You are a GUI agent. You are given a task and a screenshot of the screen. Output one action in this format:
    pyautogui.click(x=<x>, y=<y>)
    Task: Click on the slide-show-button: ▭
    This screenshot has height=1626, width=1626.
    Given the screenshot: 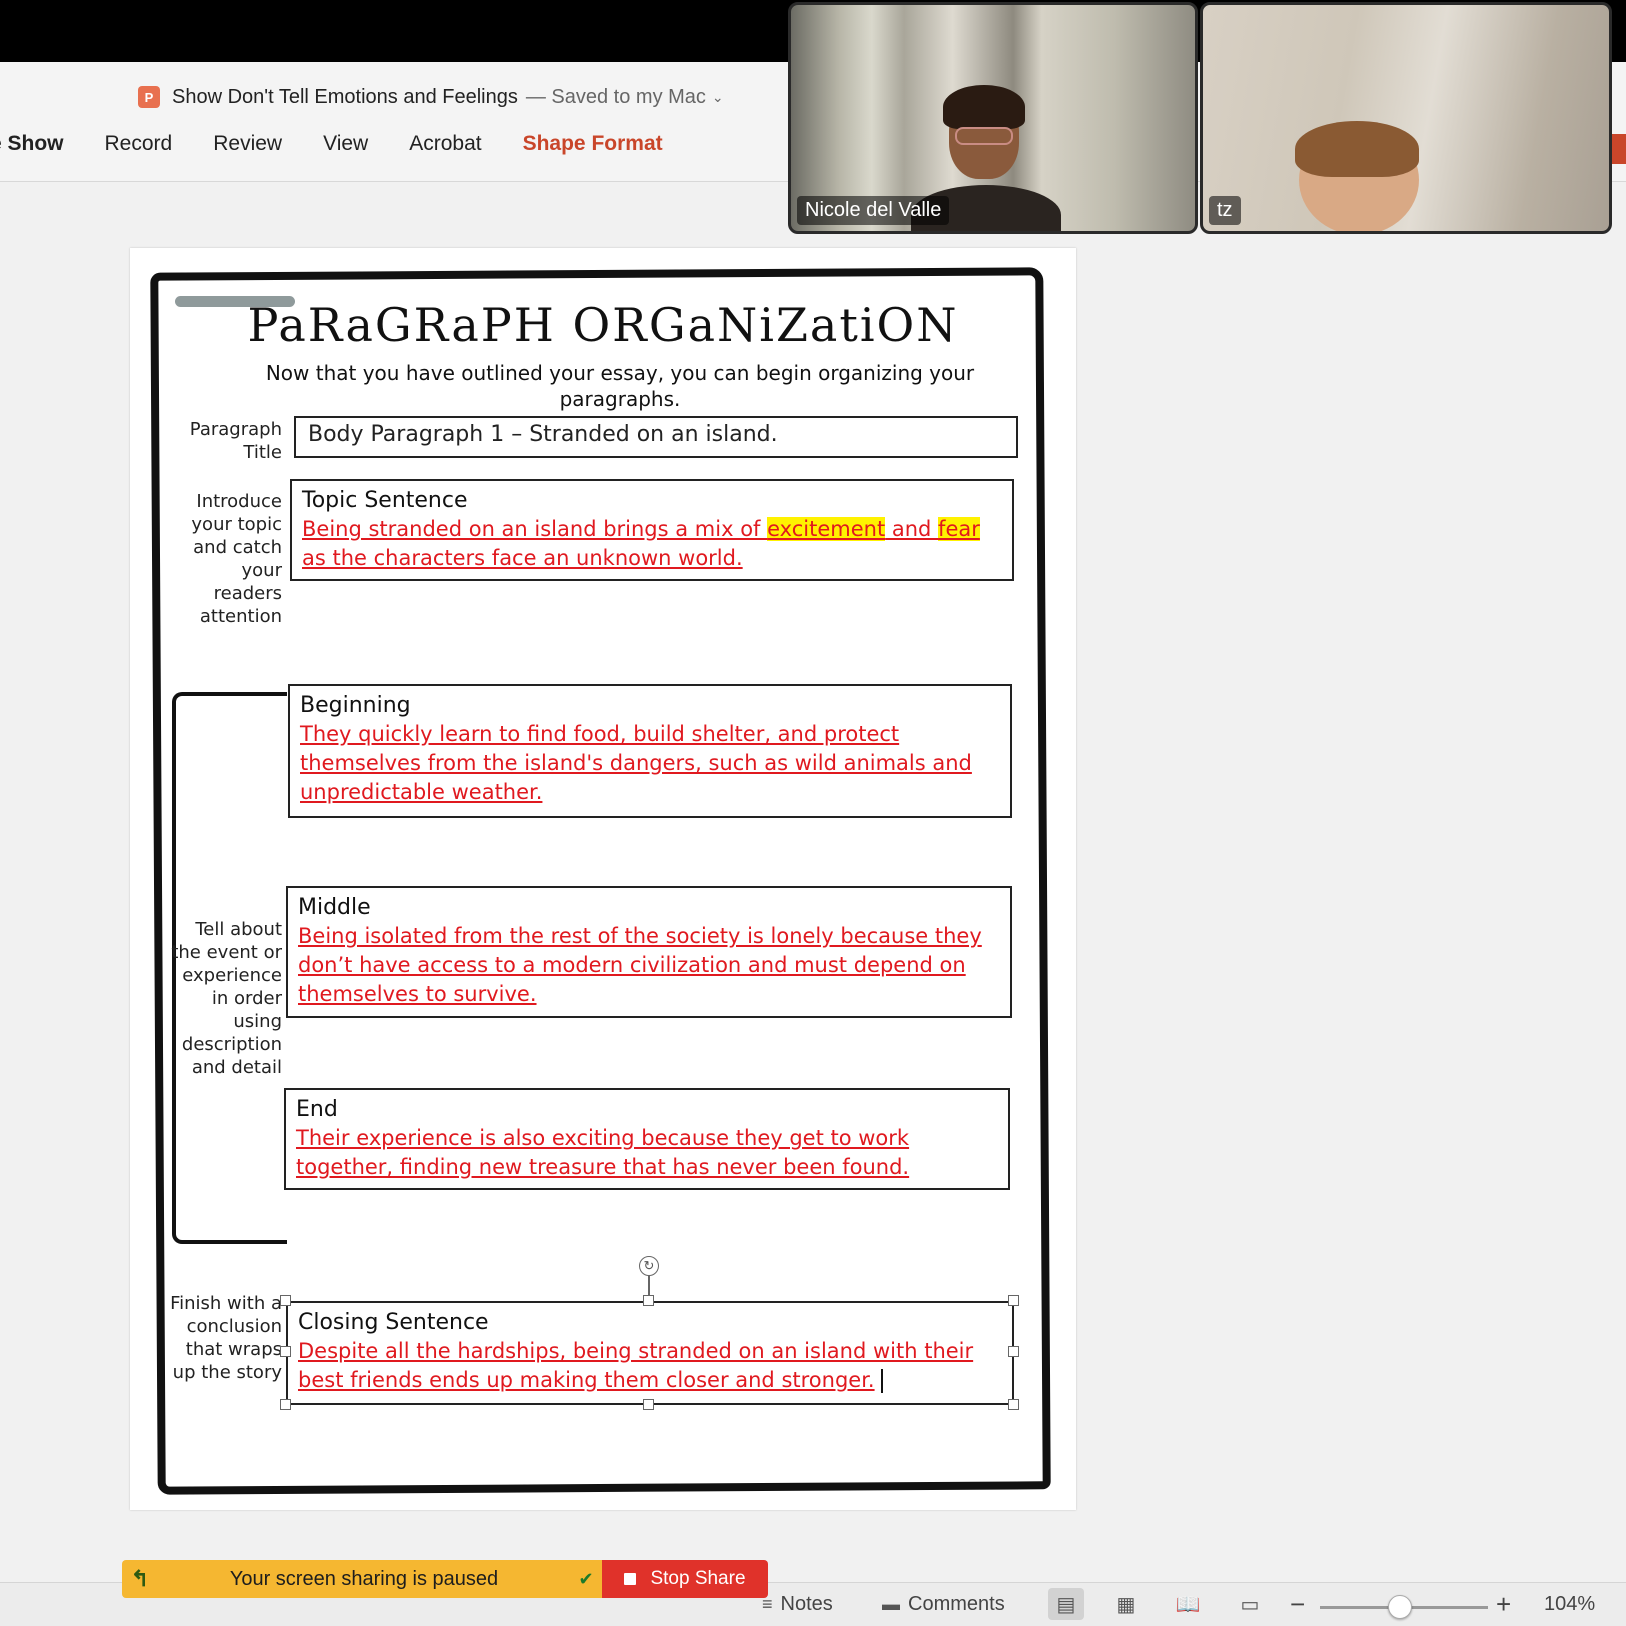 What is the action you would take?
    pyautogui.click(x=1250, y=1604)
    